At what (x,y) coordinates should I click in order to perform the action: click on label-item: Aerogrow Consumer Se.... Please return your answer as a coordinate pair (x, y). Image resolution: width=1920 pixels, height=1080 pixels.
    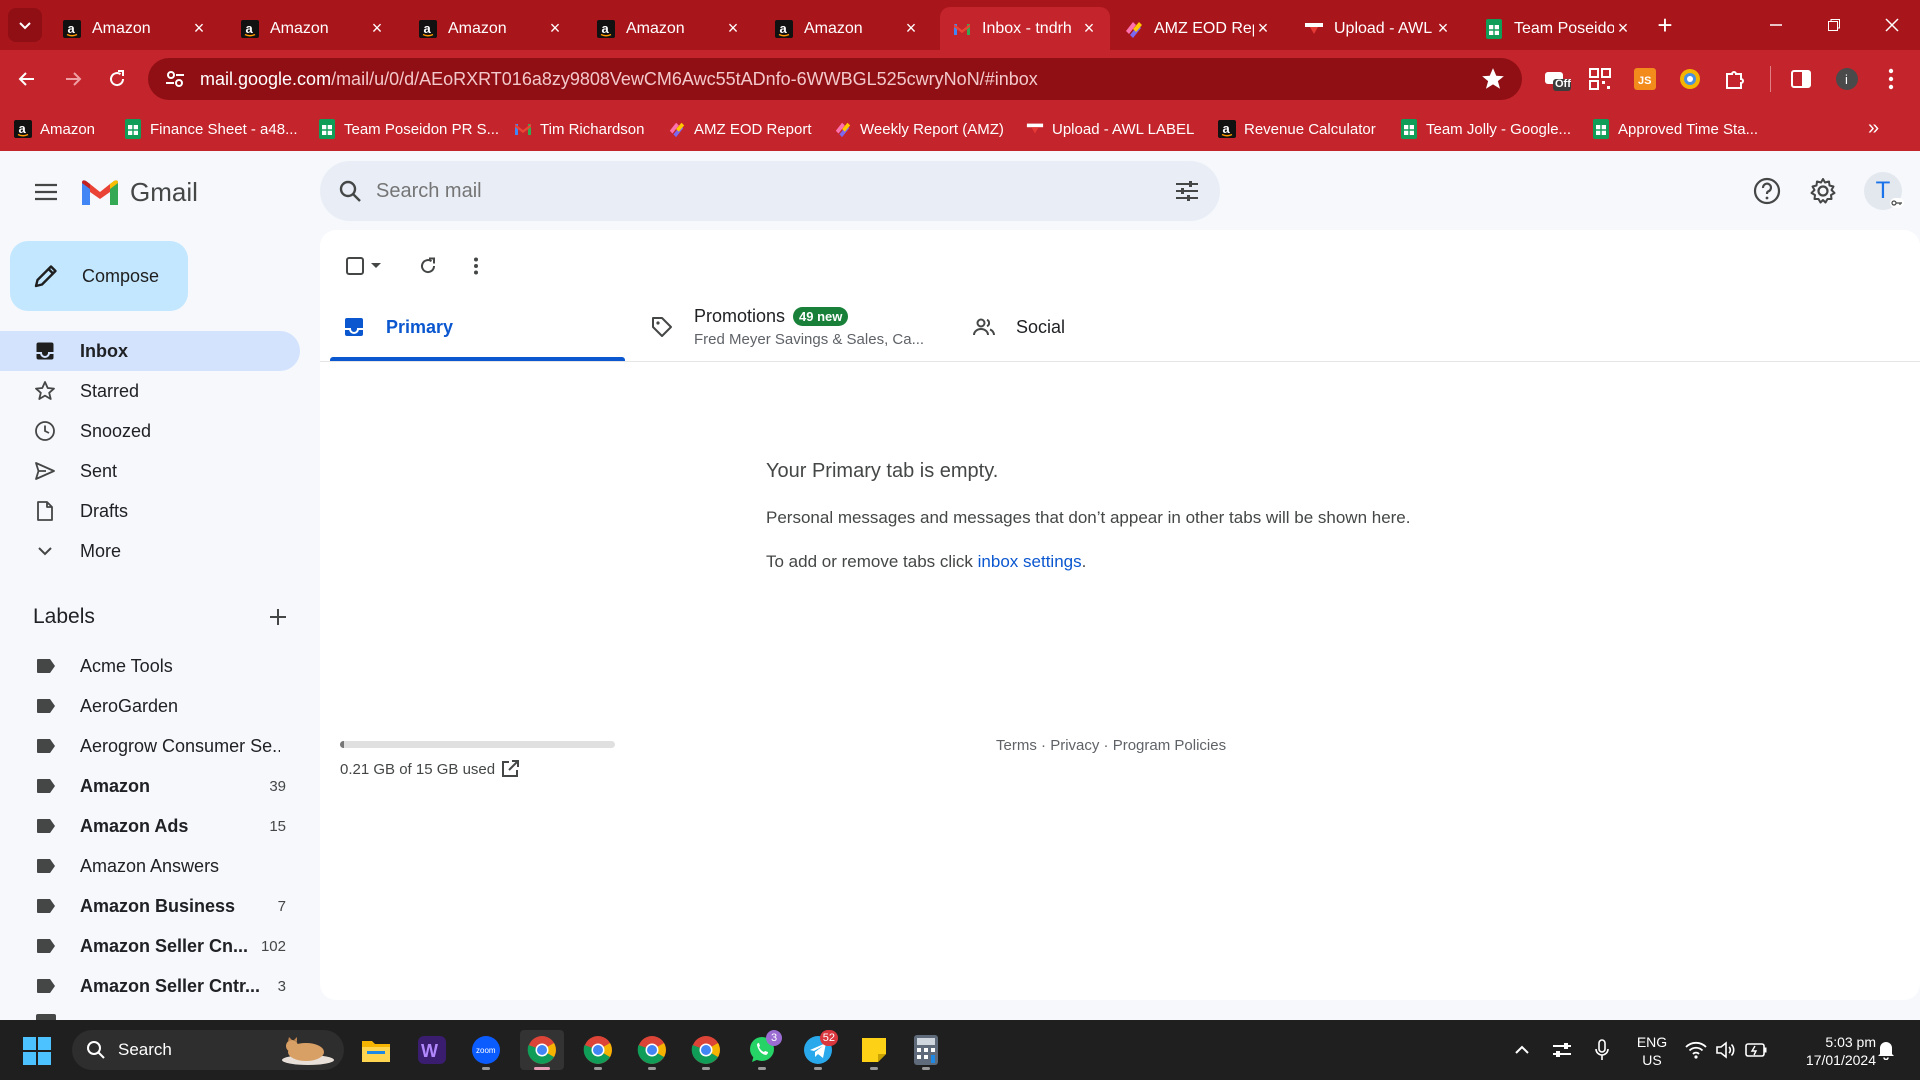
    Looking at the image, I should click on (150, 746).